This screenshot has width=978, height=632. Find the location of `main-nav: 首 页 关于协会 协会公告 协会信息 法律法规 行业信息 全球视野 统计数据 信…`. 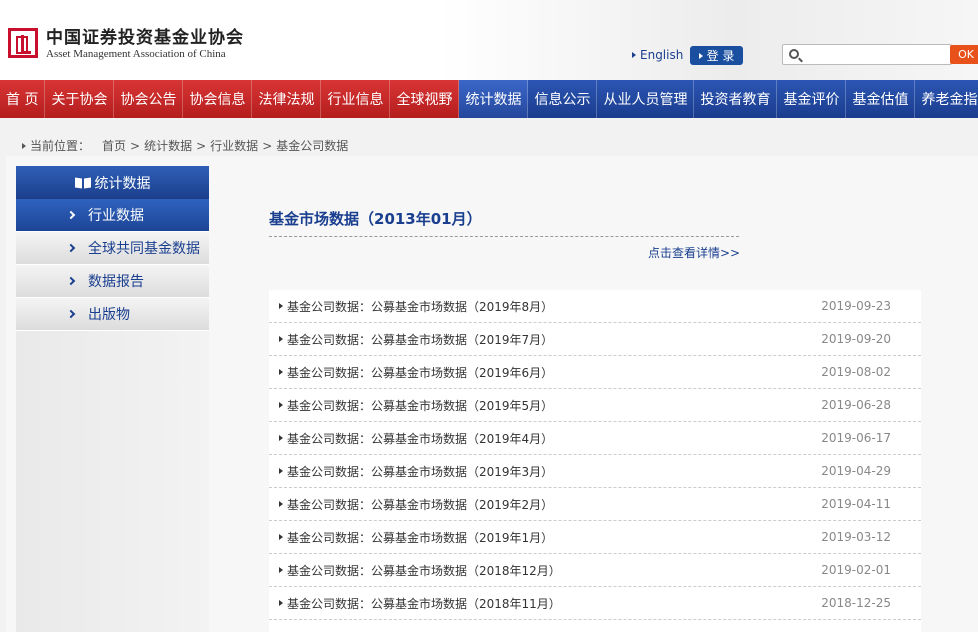

main-nav: 首 页 关于协会 协会公告 协会信息 法律法规 行业信息 全球视野 统计数据 信… is located at coordinates (489, 99).